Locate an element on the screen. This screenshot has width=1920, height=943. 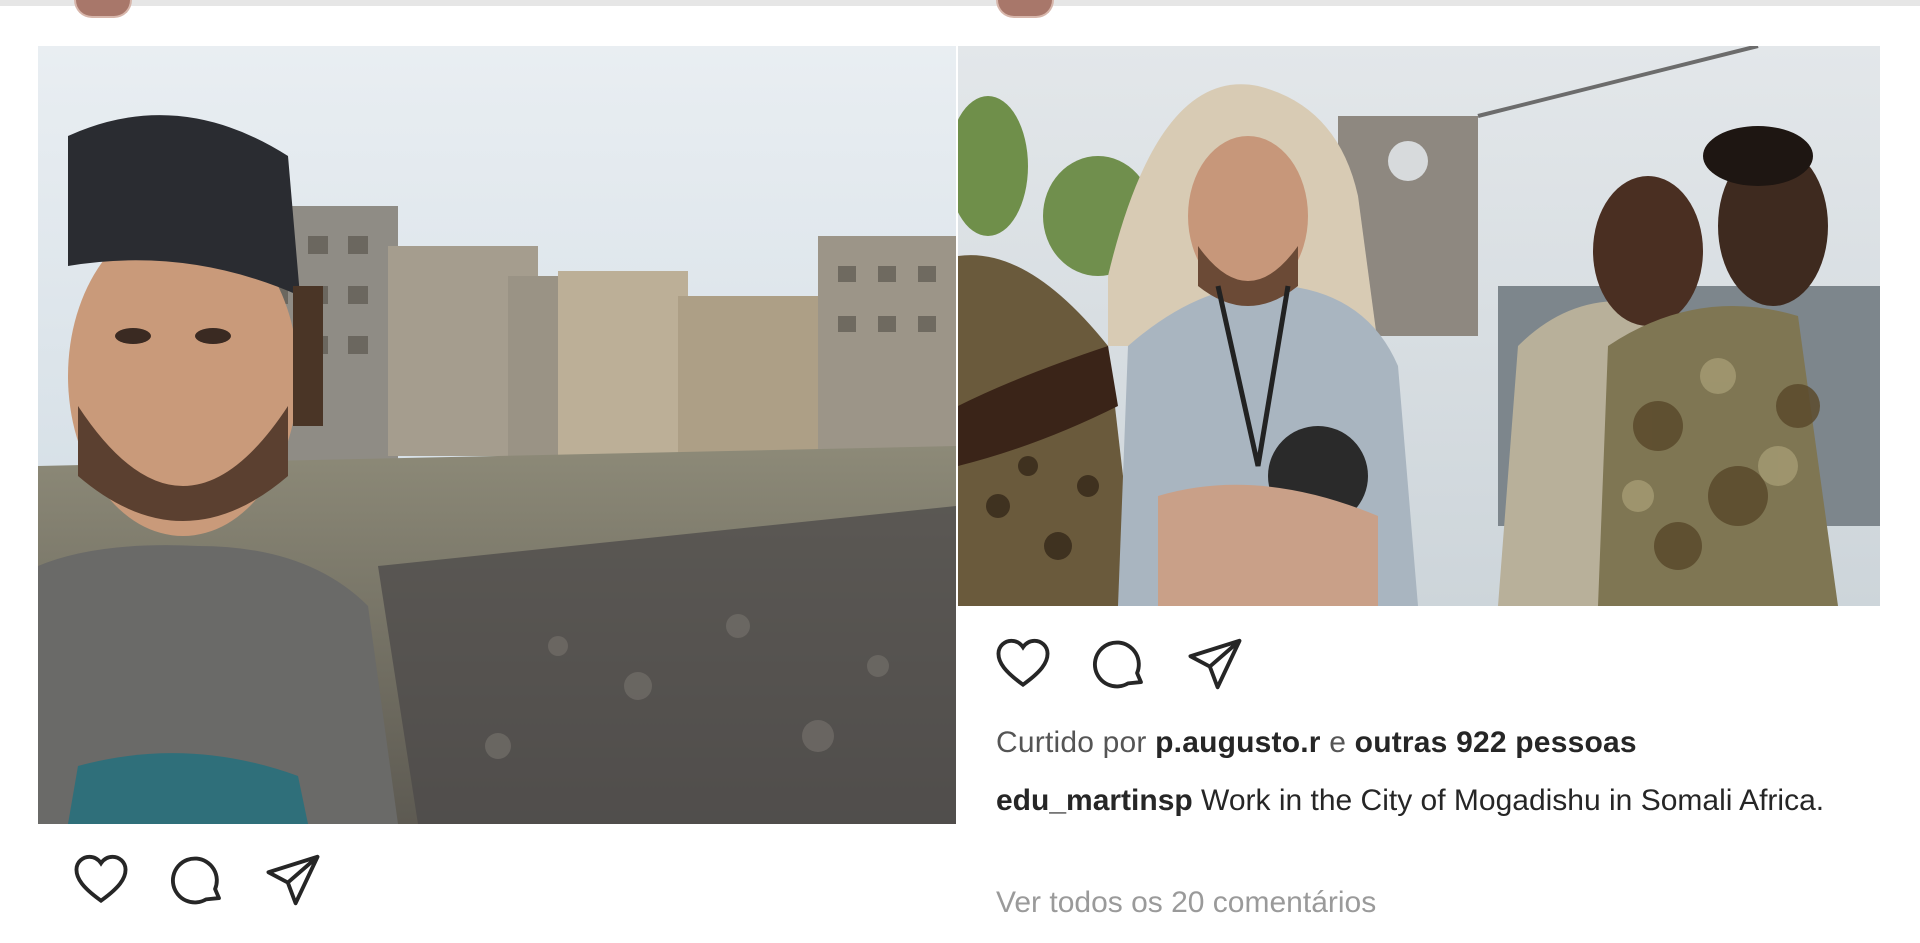
view-all-comments-link: Ver todos os 20 comentários is located at coordinates (1186, 903).